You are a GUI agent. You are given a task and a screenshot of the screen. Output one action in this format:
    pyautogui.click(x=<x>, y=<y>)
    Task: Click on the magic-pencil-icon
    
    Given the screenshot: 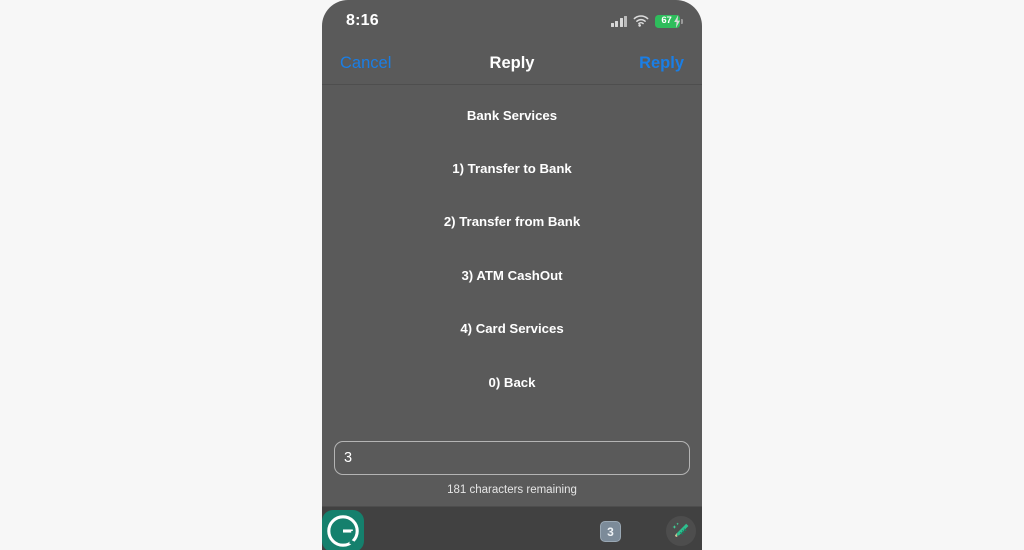 What is the action you would take?
    pyautogui.click(x=681, y=531)
    